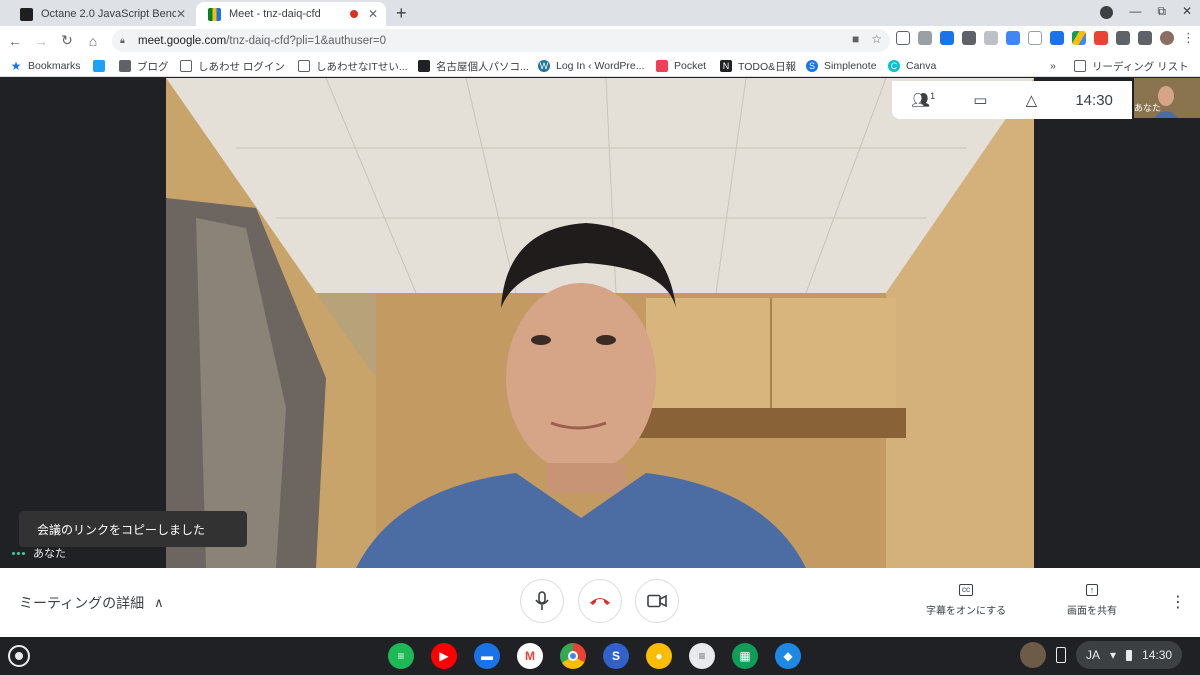 This screenshot has height=675, width=1200. What do you see at coordinates (108, 14) in the screenshot?
I see `tab-title: Octane 2.0 JavaScript Benchm` at bounding box center [108, 14].